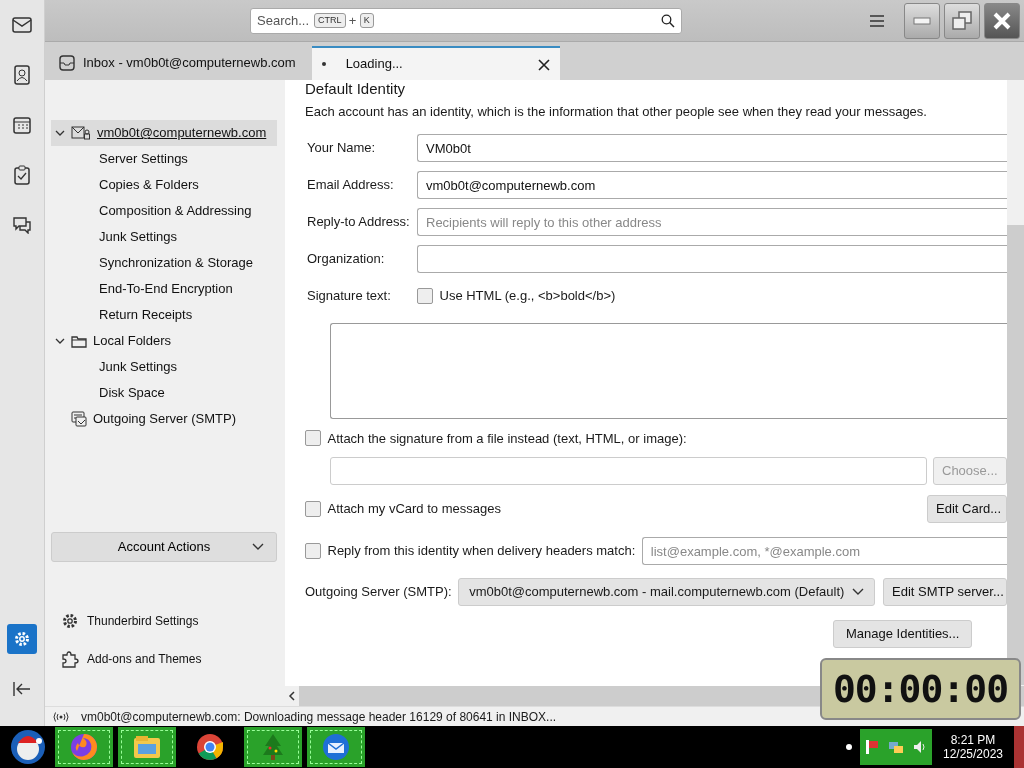 This screenshot has height=768, width=1024. I want to click on mail-icon, so click(22, 25).